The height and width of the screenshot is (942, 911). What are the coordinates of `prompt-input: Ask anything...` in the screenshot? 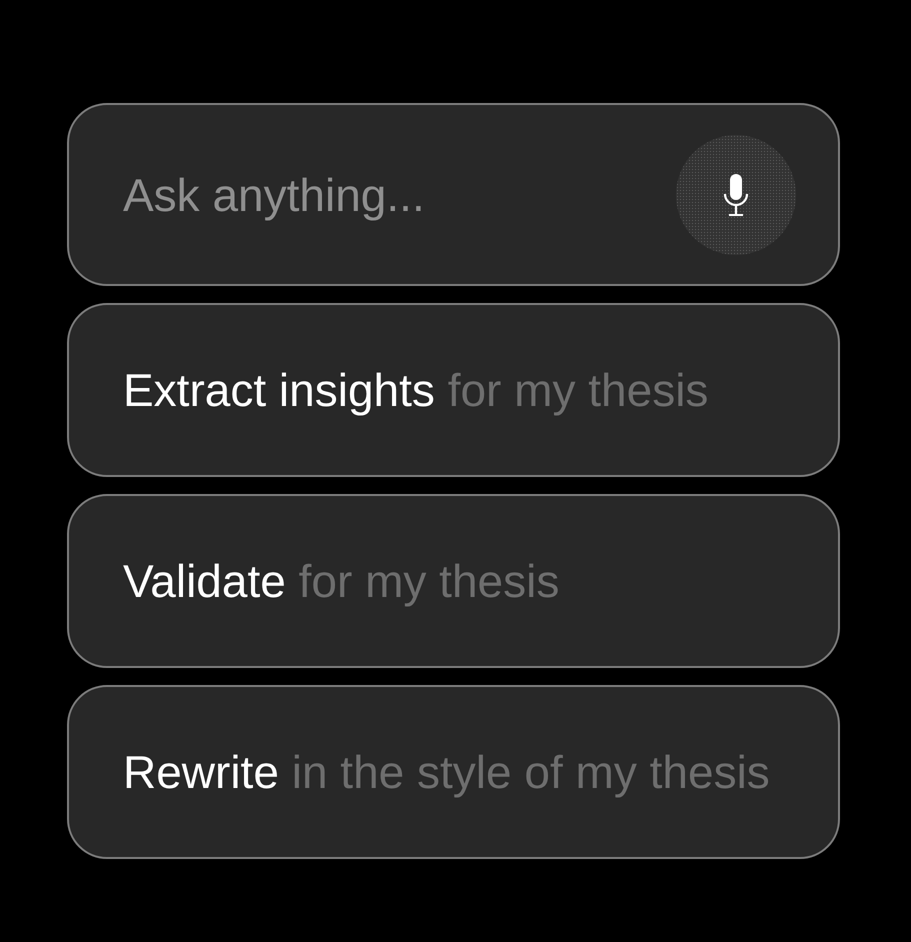 It's located at (389, 195).